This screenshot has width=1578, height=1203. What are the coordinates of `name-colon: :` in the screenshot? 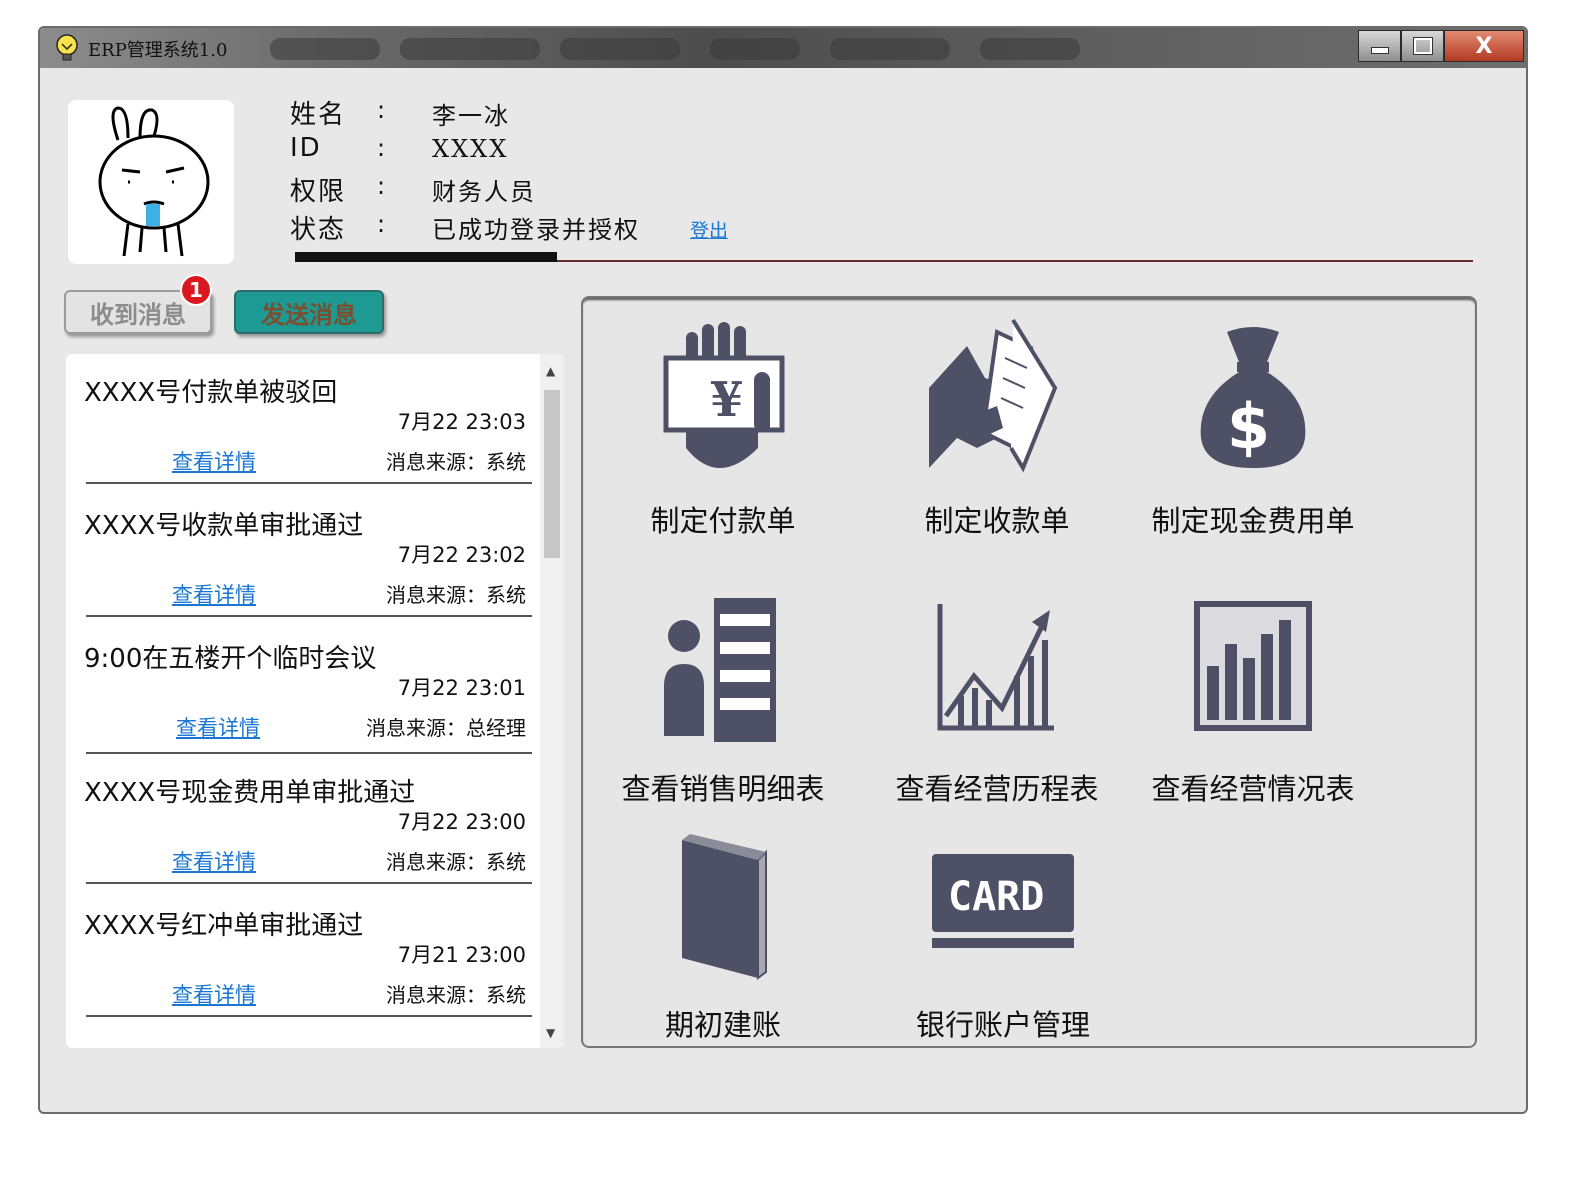 It's located at (381, 110).